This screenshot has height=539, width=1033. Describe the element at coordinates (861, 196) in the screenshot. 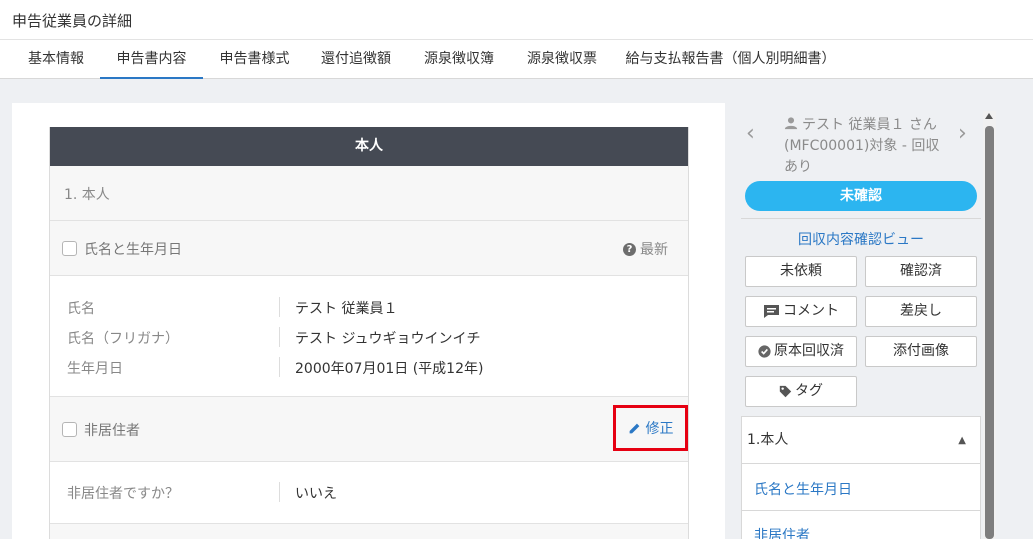

I see `status-badge: 未確認` at that location.